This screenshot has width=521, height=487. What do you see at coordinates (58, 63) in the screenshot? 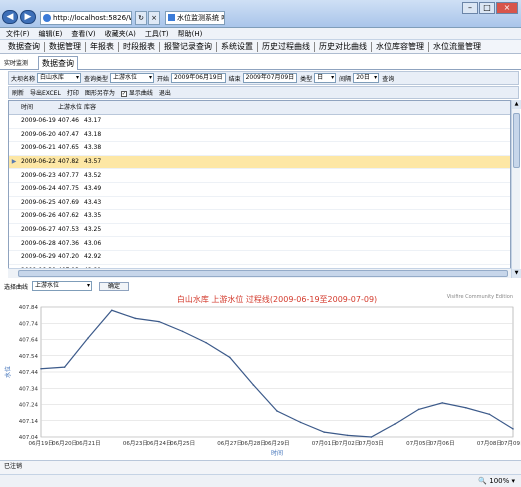
I see `tab-data-query: 数据查询` at bounding box center [58, 63].